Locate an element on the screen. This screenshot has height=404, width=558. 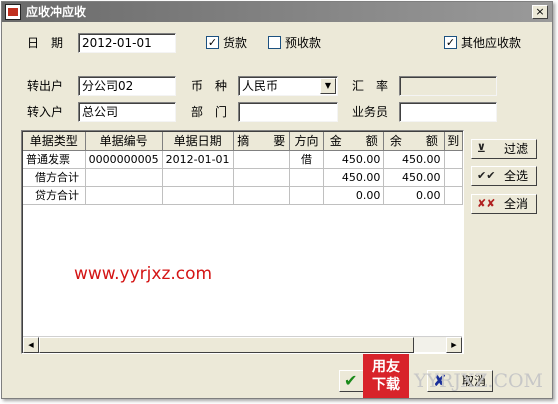
select-all-icon: ✔✔ is located at coordinates (486, 175).